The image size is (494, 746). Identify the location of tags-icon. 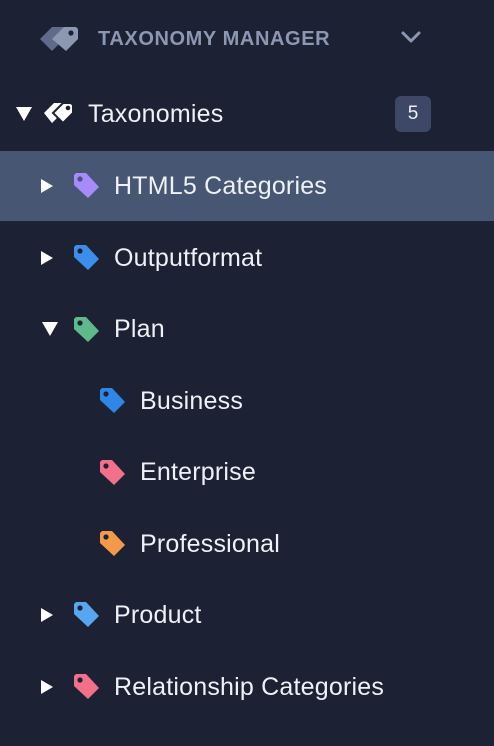
(59, 39).